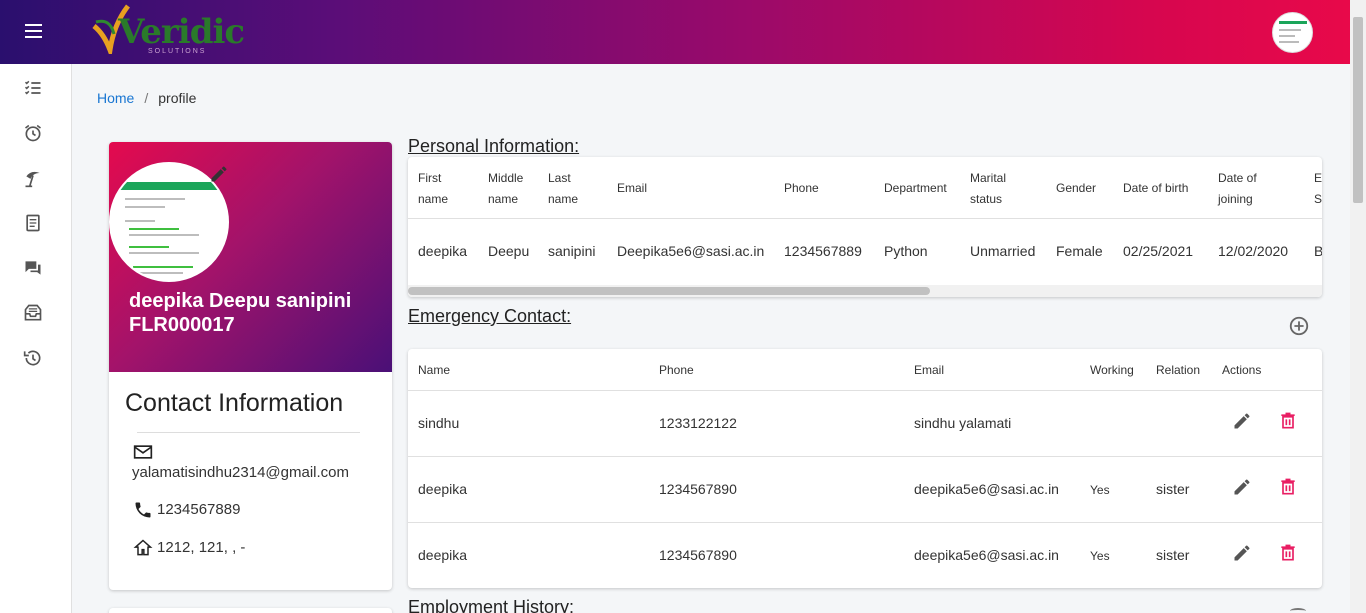 The image size is (1366, 613). I want to click on leave-icon, so click(33, 178).